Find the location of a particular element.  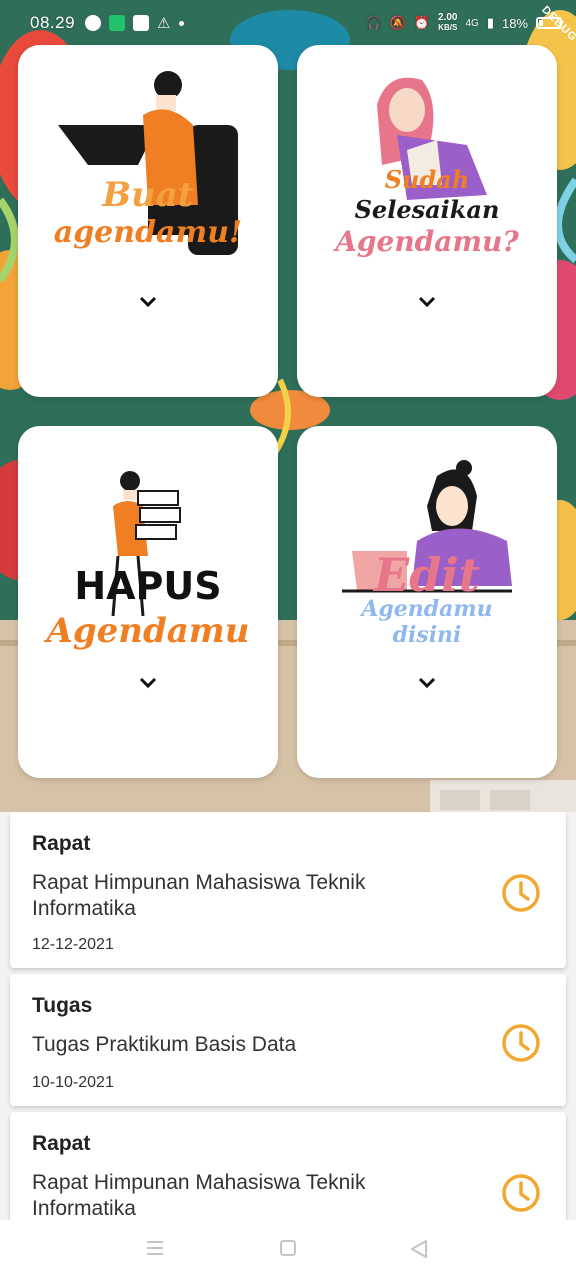

card-complete-label-3: Agendamu? is located at coordinates (427, 241).